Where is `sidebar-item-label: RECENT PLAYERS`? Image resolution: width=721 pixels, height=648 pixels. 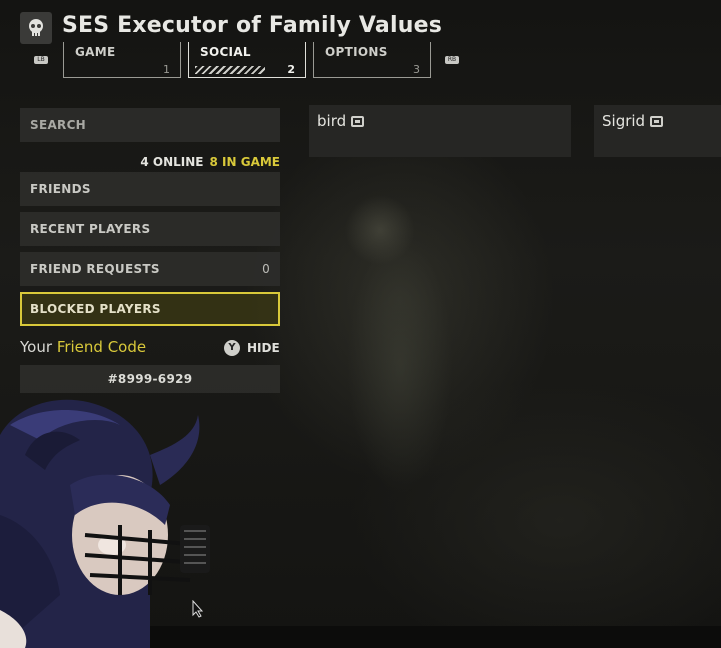 sidebar-item-label: RECENT PLAYERS is located at coordinates (90, 229).